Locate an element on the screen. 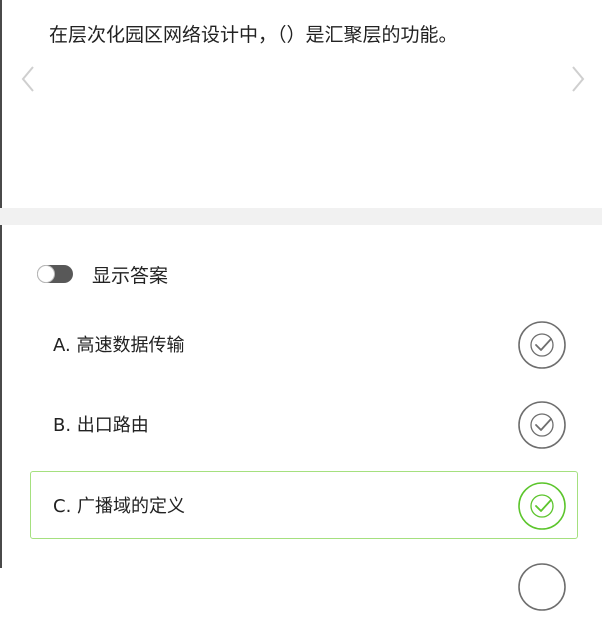 This screenshot has width=602, height=620. check-circle-correct-icon is located at coordinates (542, 506).